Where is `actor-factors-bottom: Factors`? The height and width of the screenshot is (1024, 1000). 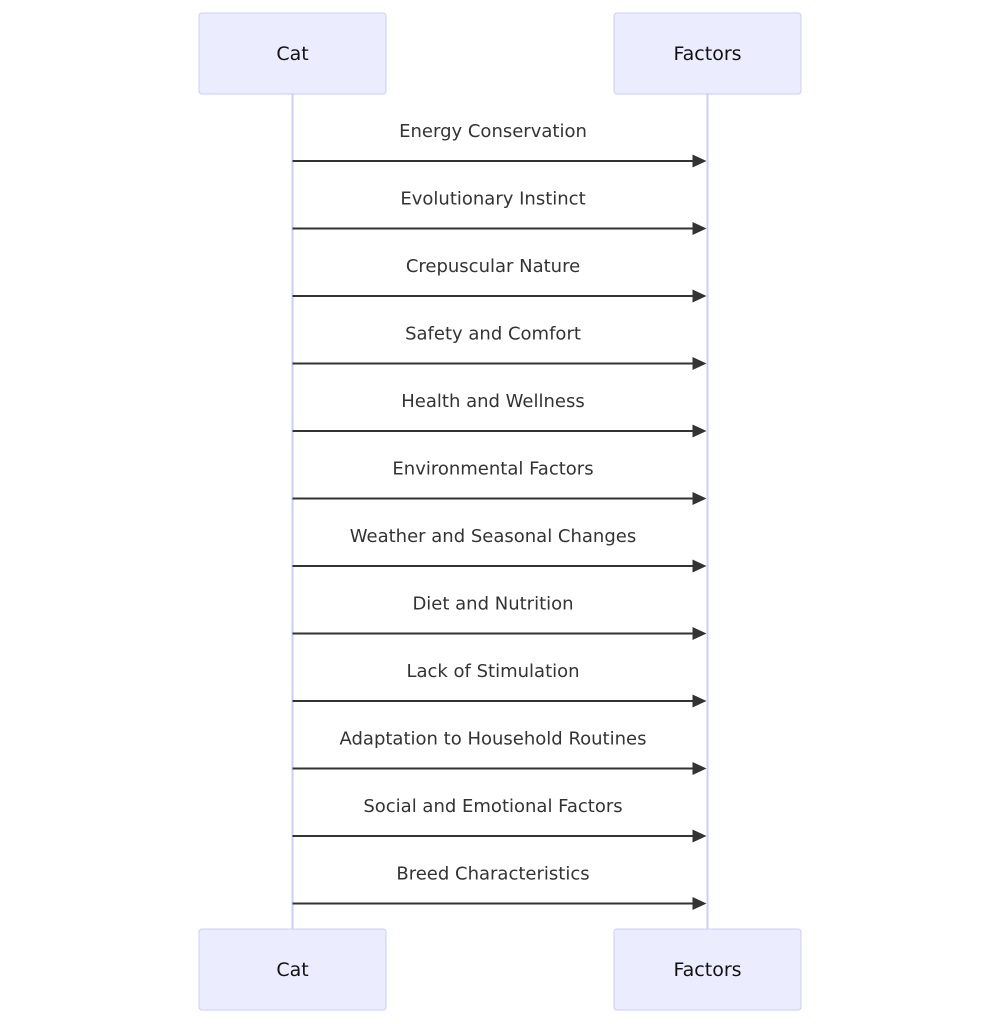
actor-factors-bottom: Factors is located at coordinates (707, 969).